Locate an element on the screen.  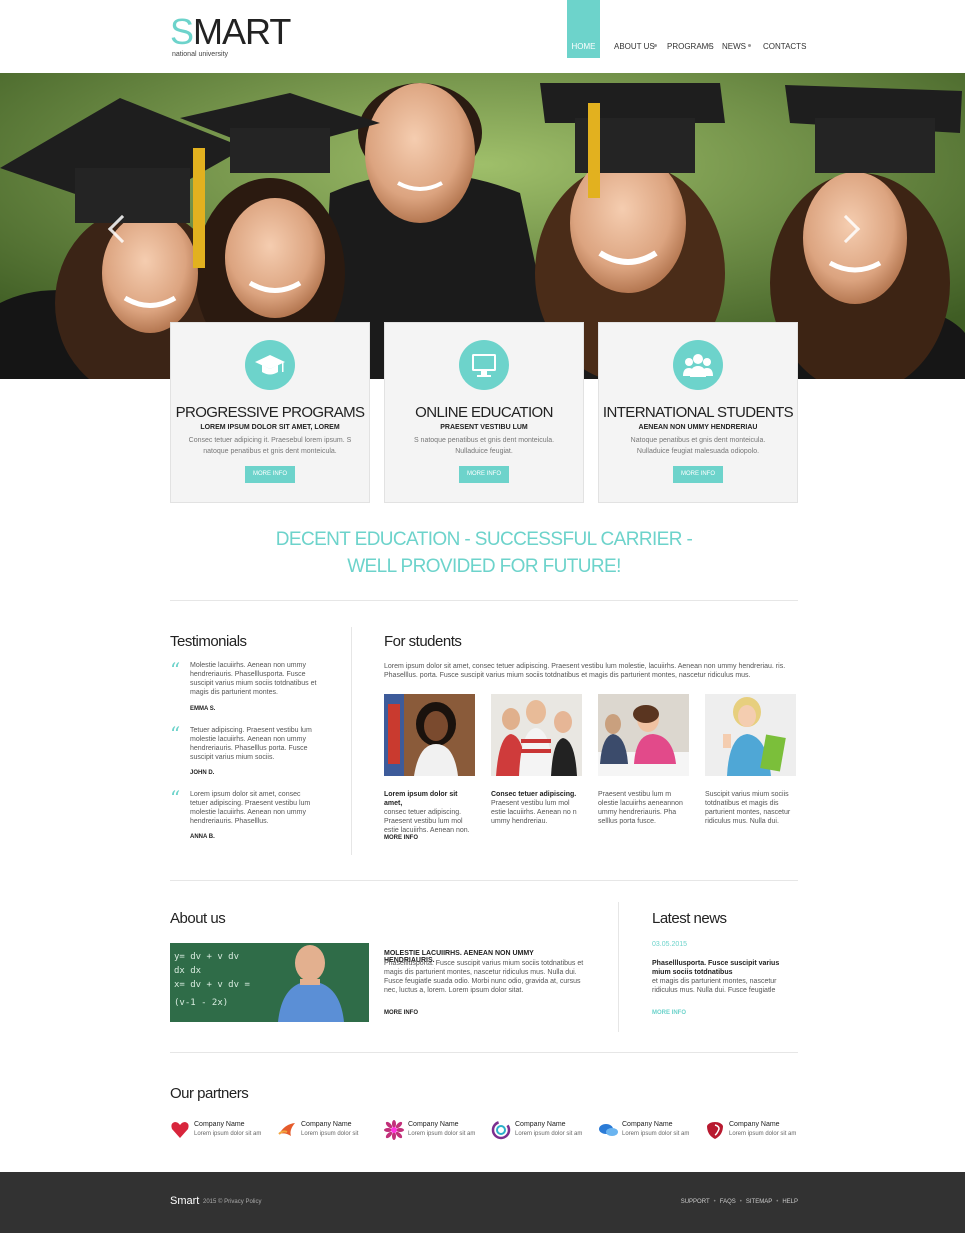
student-item-bold: Consec tetuer adipiscing. is located at coordinates (534, 794).